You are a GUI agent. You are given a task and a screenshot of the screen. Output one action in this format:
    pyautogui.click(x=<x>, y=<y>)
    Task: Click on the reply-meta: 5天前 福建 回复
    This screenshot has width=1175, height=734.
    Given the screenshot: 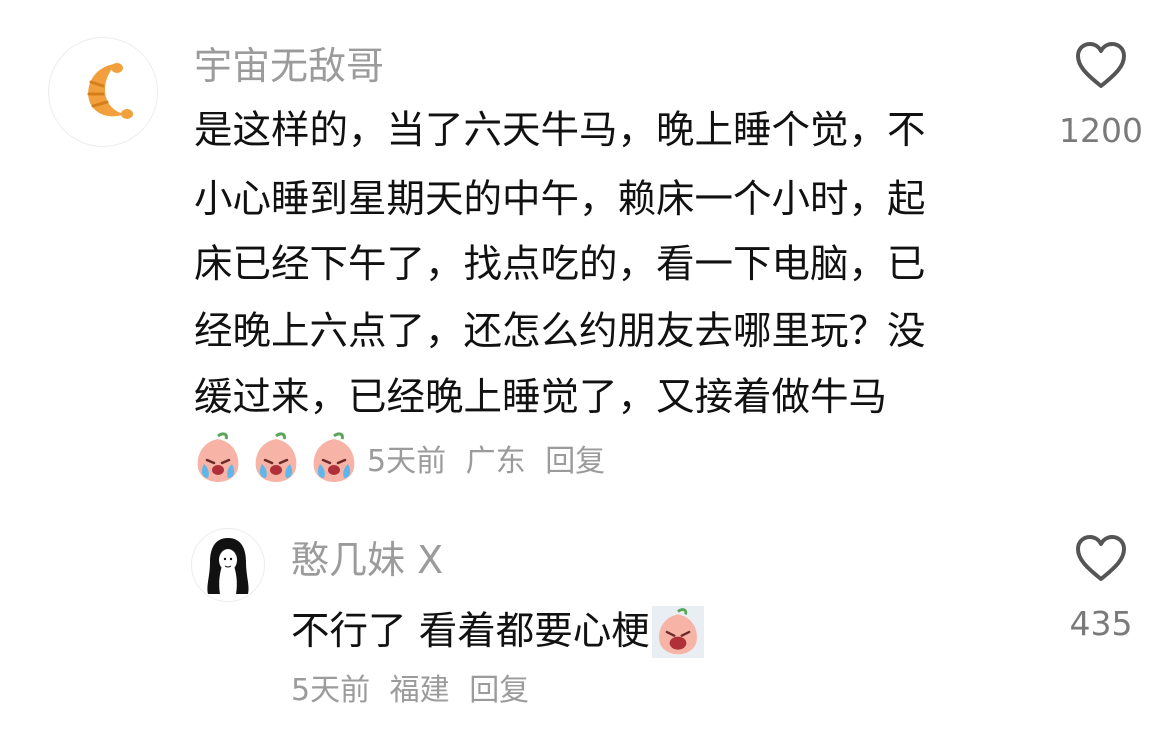 What is the action you would take?
    pyautogui.click(x=415, y=691)
    